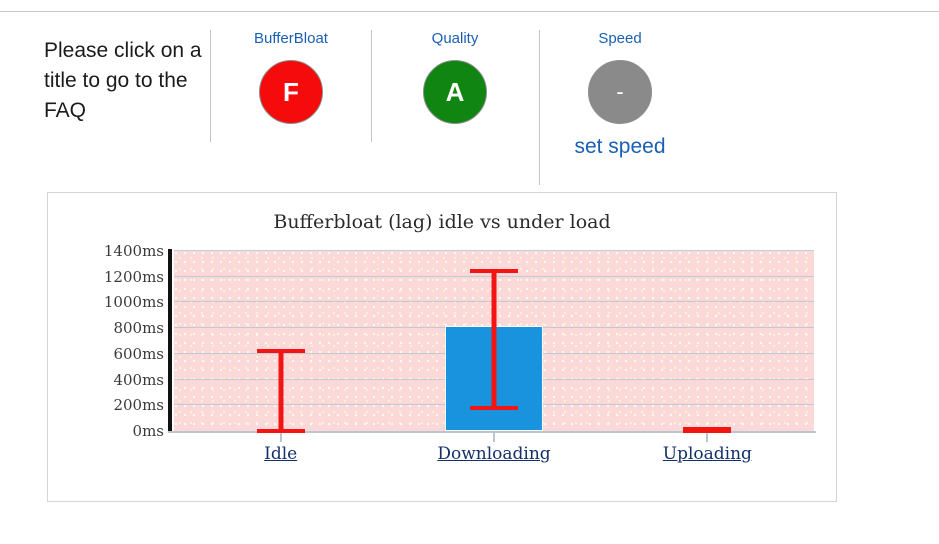 The image size is (939, 544). Describe the element at coordinates (138, 328) in the screenshot. I see `y-tick-label: 800ms` at that location.